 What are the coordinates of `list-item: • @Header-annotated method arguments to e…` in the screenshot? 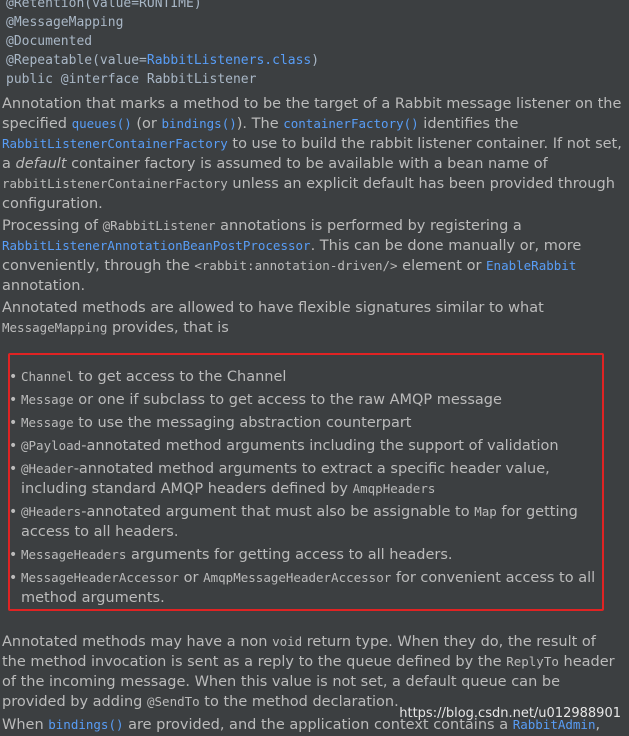 It's located at (306, 479).